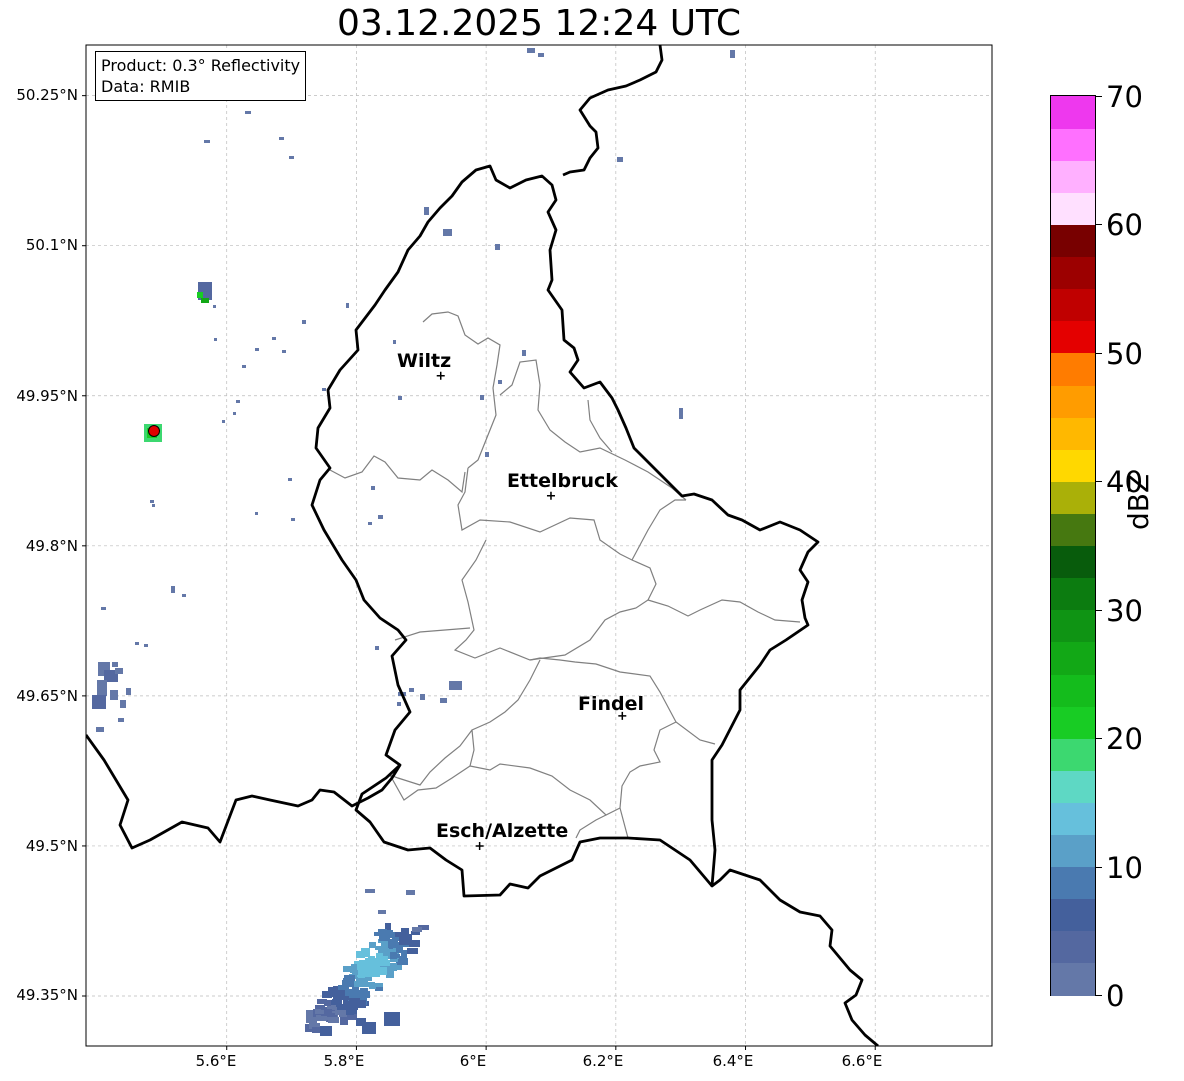 This screenshot has width=1184, height=1081. I want to click on lat-tick-label: 49.35°N, so click(47, 995).